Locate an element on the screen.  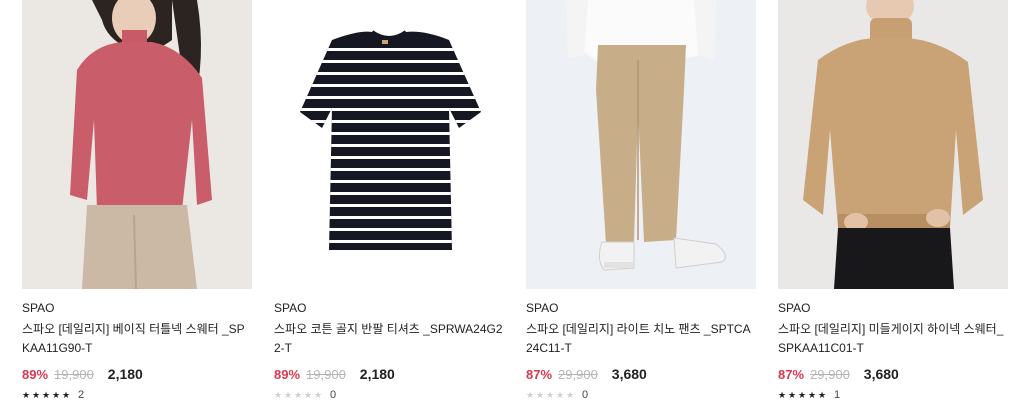
review-row: ★ ★ ★ ★ ★ 2 is located at coordinates (137, 395).